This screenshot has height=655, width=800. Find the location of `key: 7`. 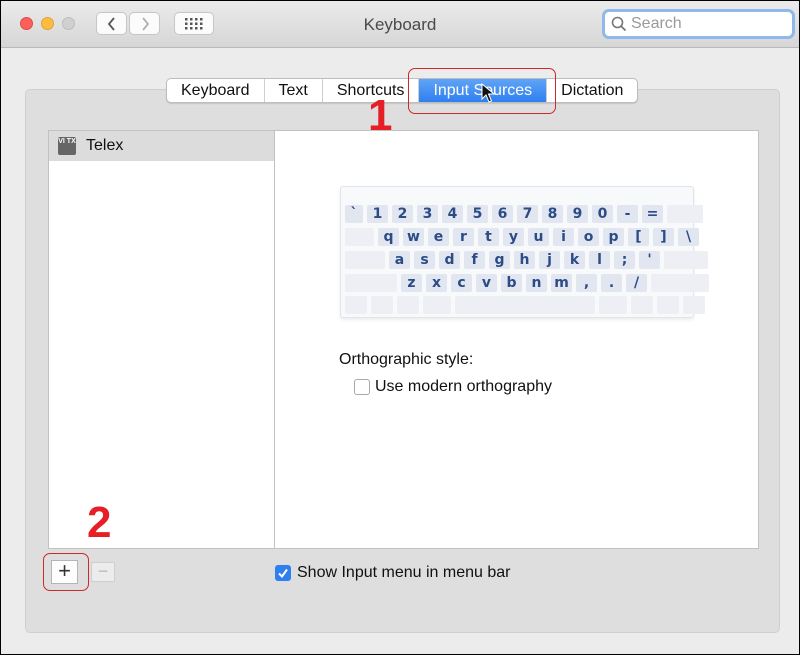

key: 7 is located at coordinates (527, 214).